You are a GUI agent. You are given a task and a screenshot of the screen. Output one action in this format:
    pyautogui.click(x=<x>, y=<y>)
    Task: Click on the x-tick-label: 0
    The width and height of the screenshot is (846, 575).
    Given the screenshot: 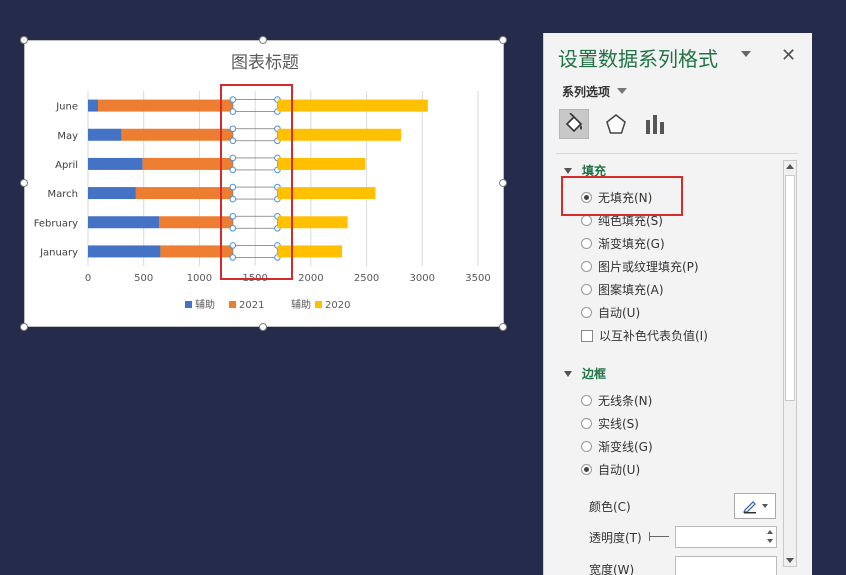 What is the action you would take?
    pyautogui.click(x=88, y=278)
    